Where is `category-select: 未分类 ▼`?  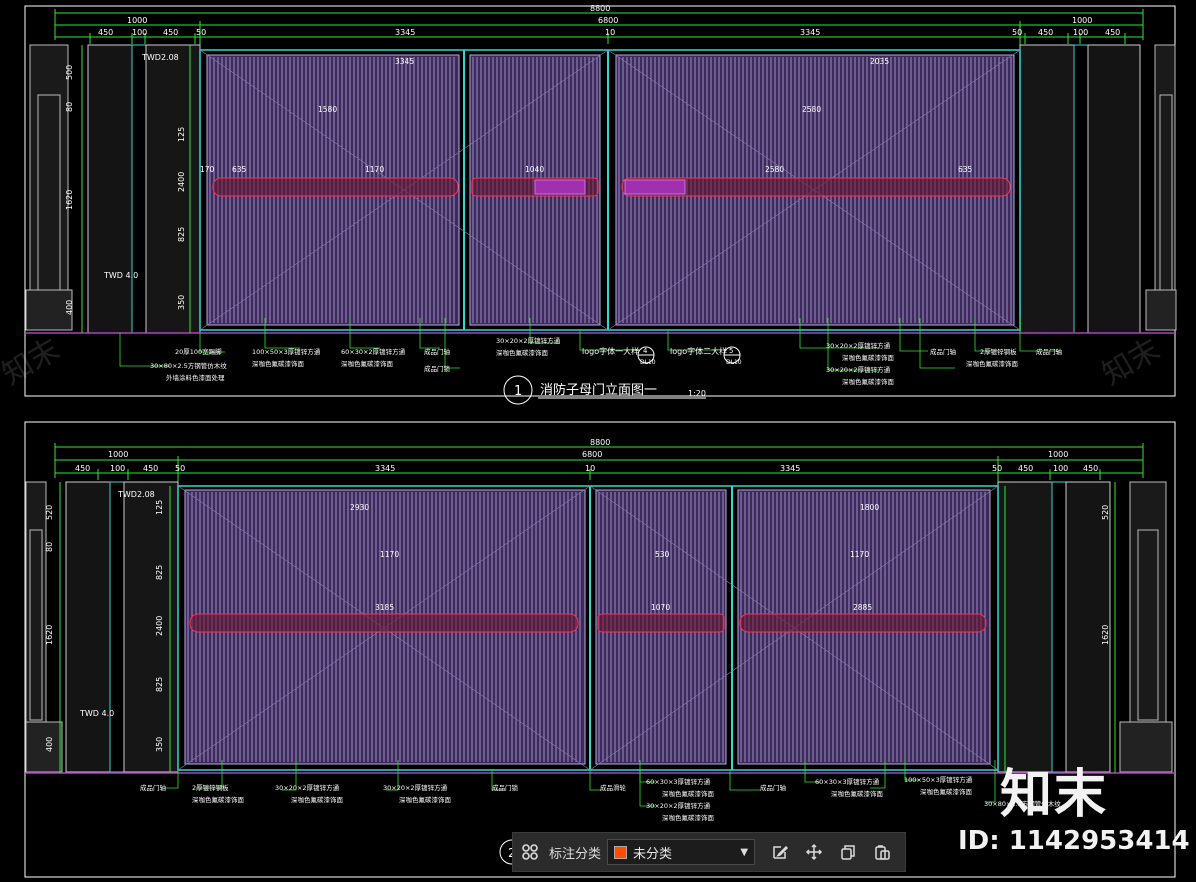
category-select: 未分类 ▼ is located at coordinates (681, 852).